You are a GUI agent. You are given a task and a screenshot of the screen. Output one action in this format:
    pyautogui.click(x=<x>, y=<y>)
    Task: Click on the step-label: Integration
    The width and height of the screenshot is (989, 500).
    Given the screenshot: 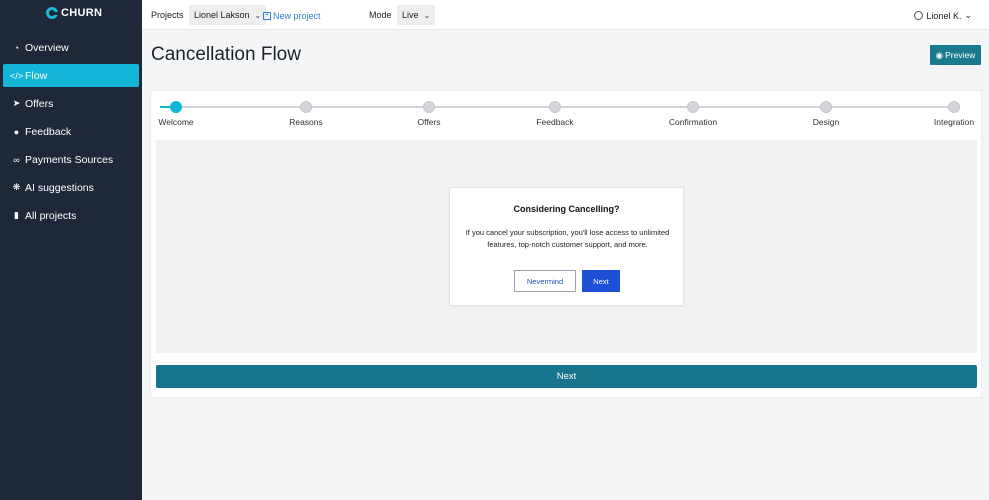 What is the action you would take?
    pyautogui.click(x=954, y=122)
    